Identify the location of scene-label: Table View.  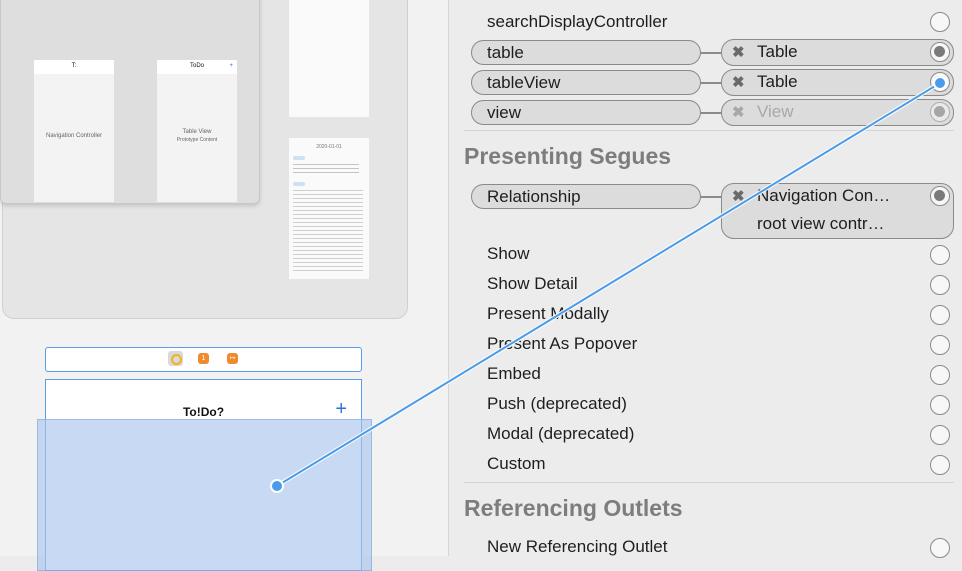
(197, 132).